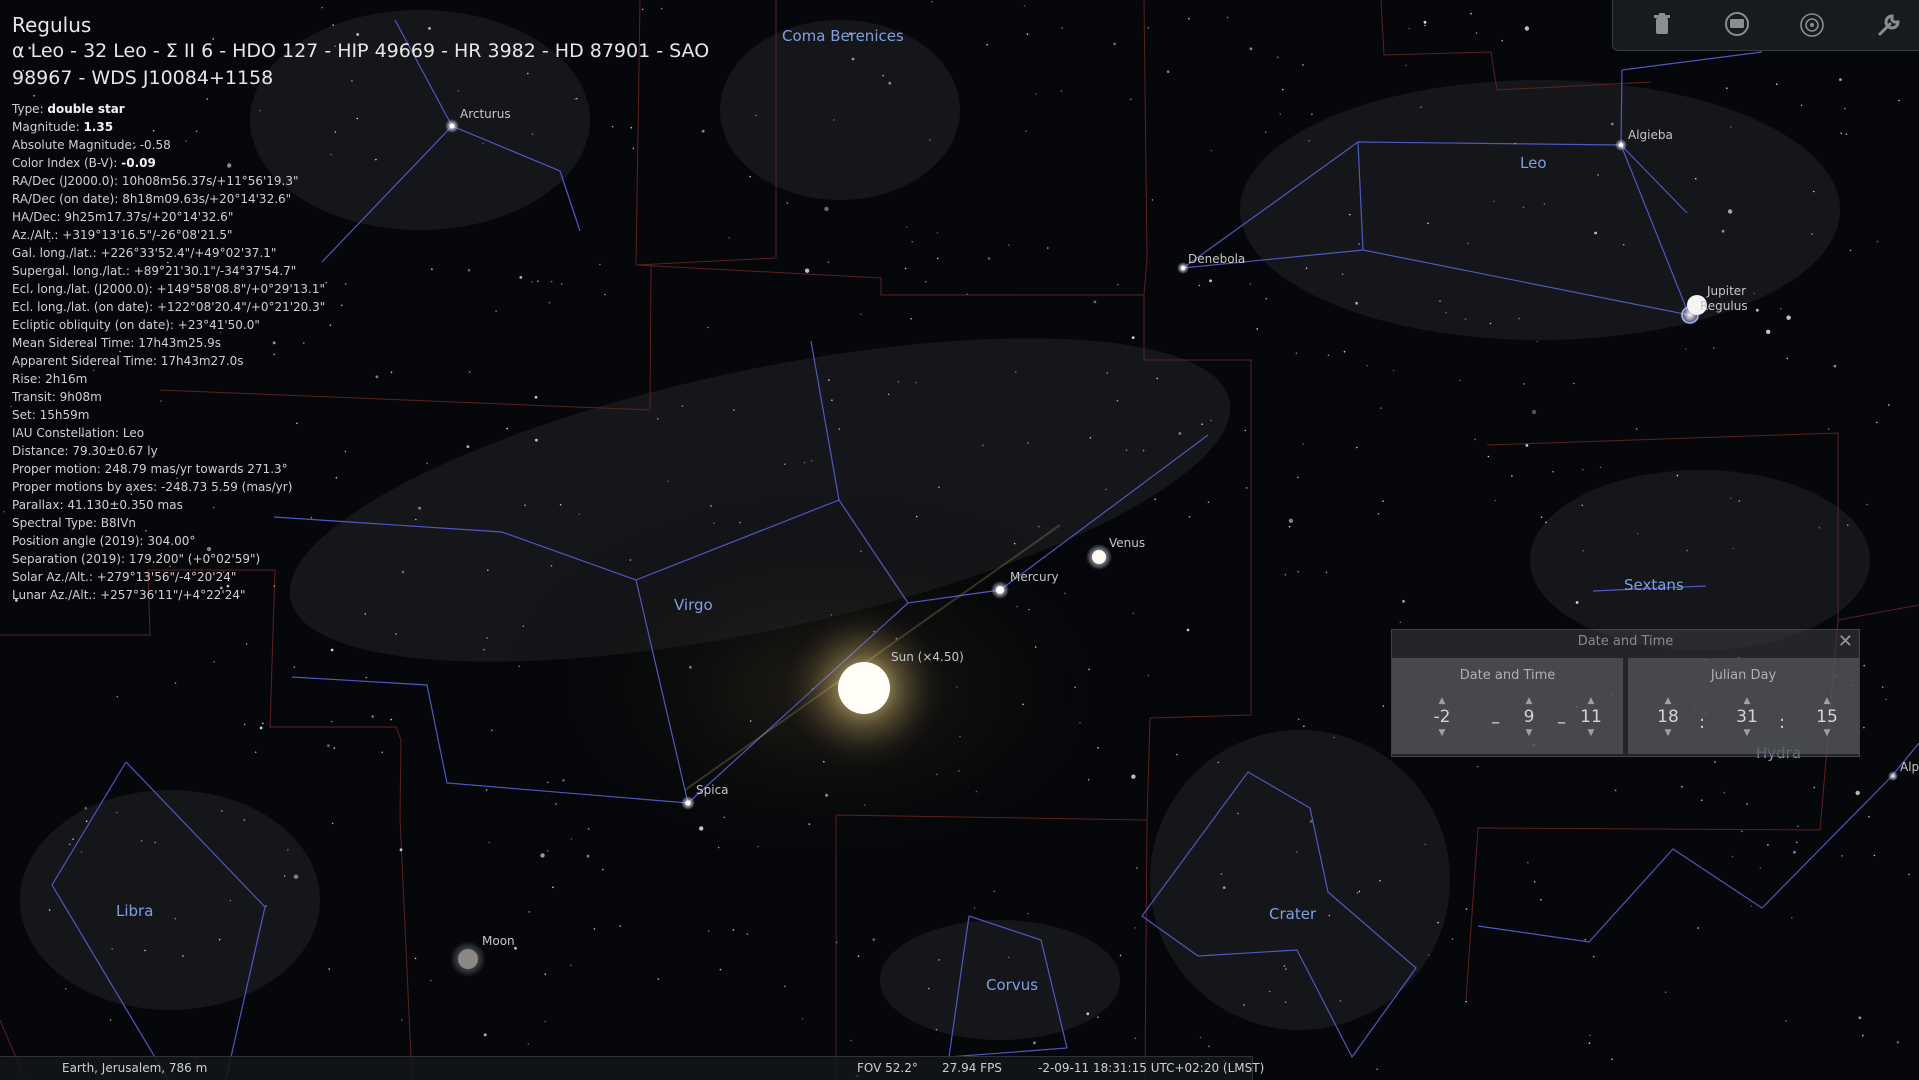  Describe the element at coordinates (64, 415) in the screenshot. I see `detail-value: 15h59m` at that location.